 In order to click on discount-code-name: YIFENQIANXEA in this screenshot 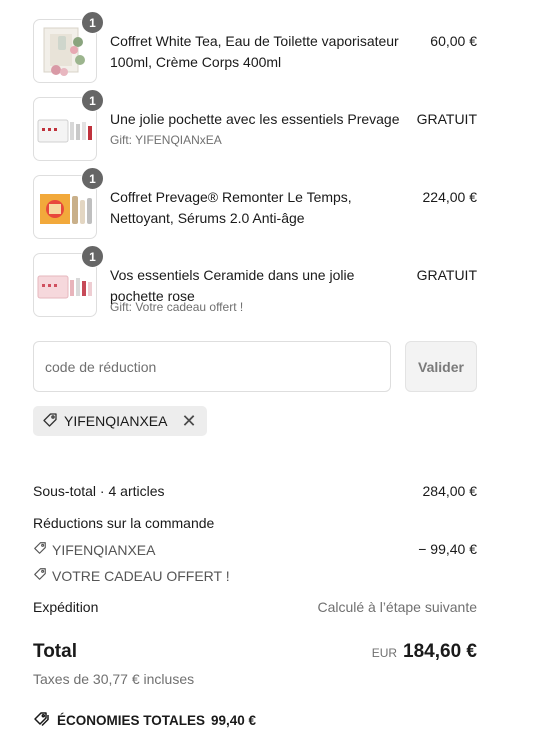, I will do `click(104, 549)`.